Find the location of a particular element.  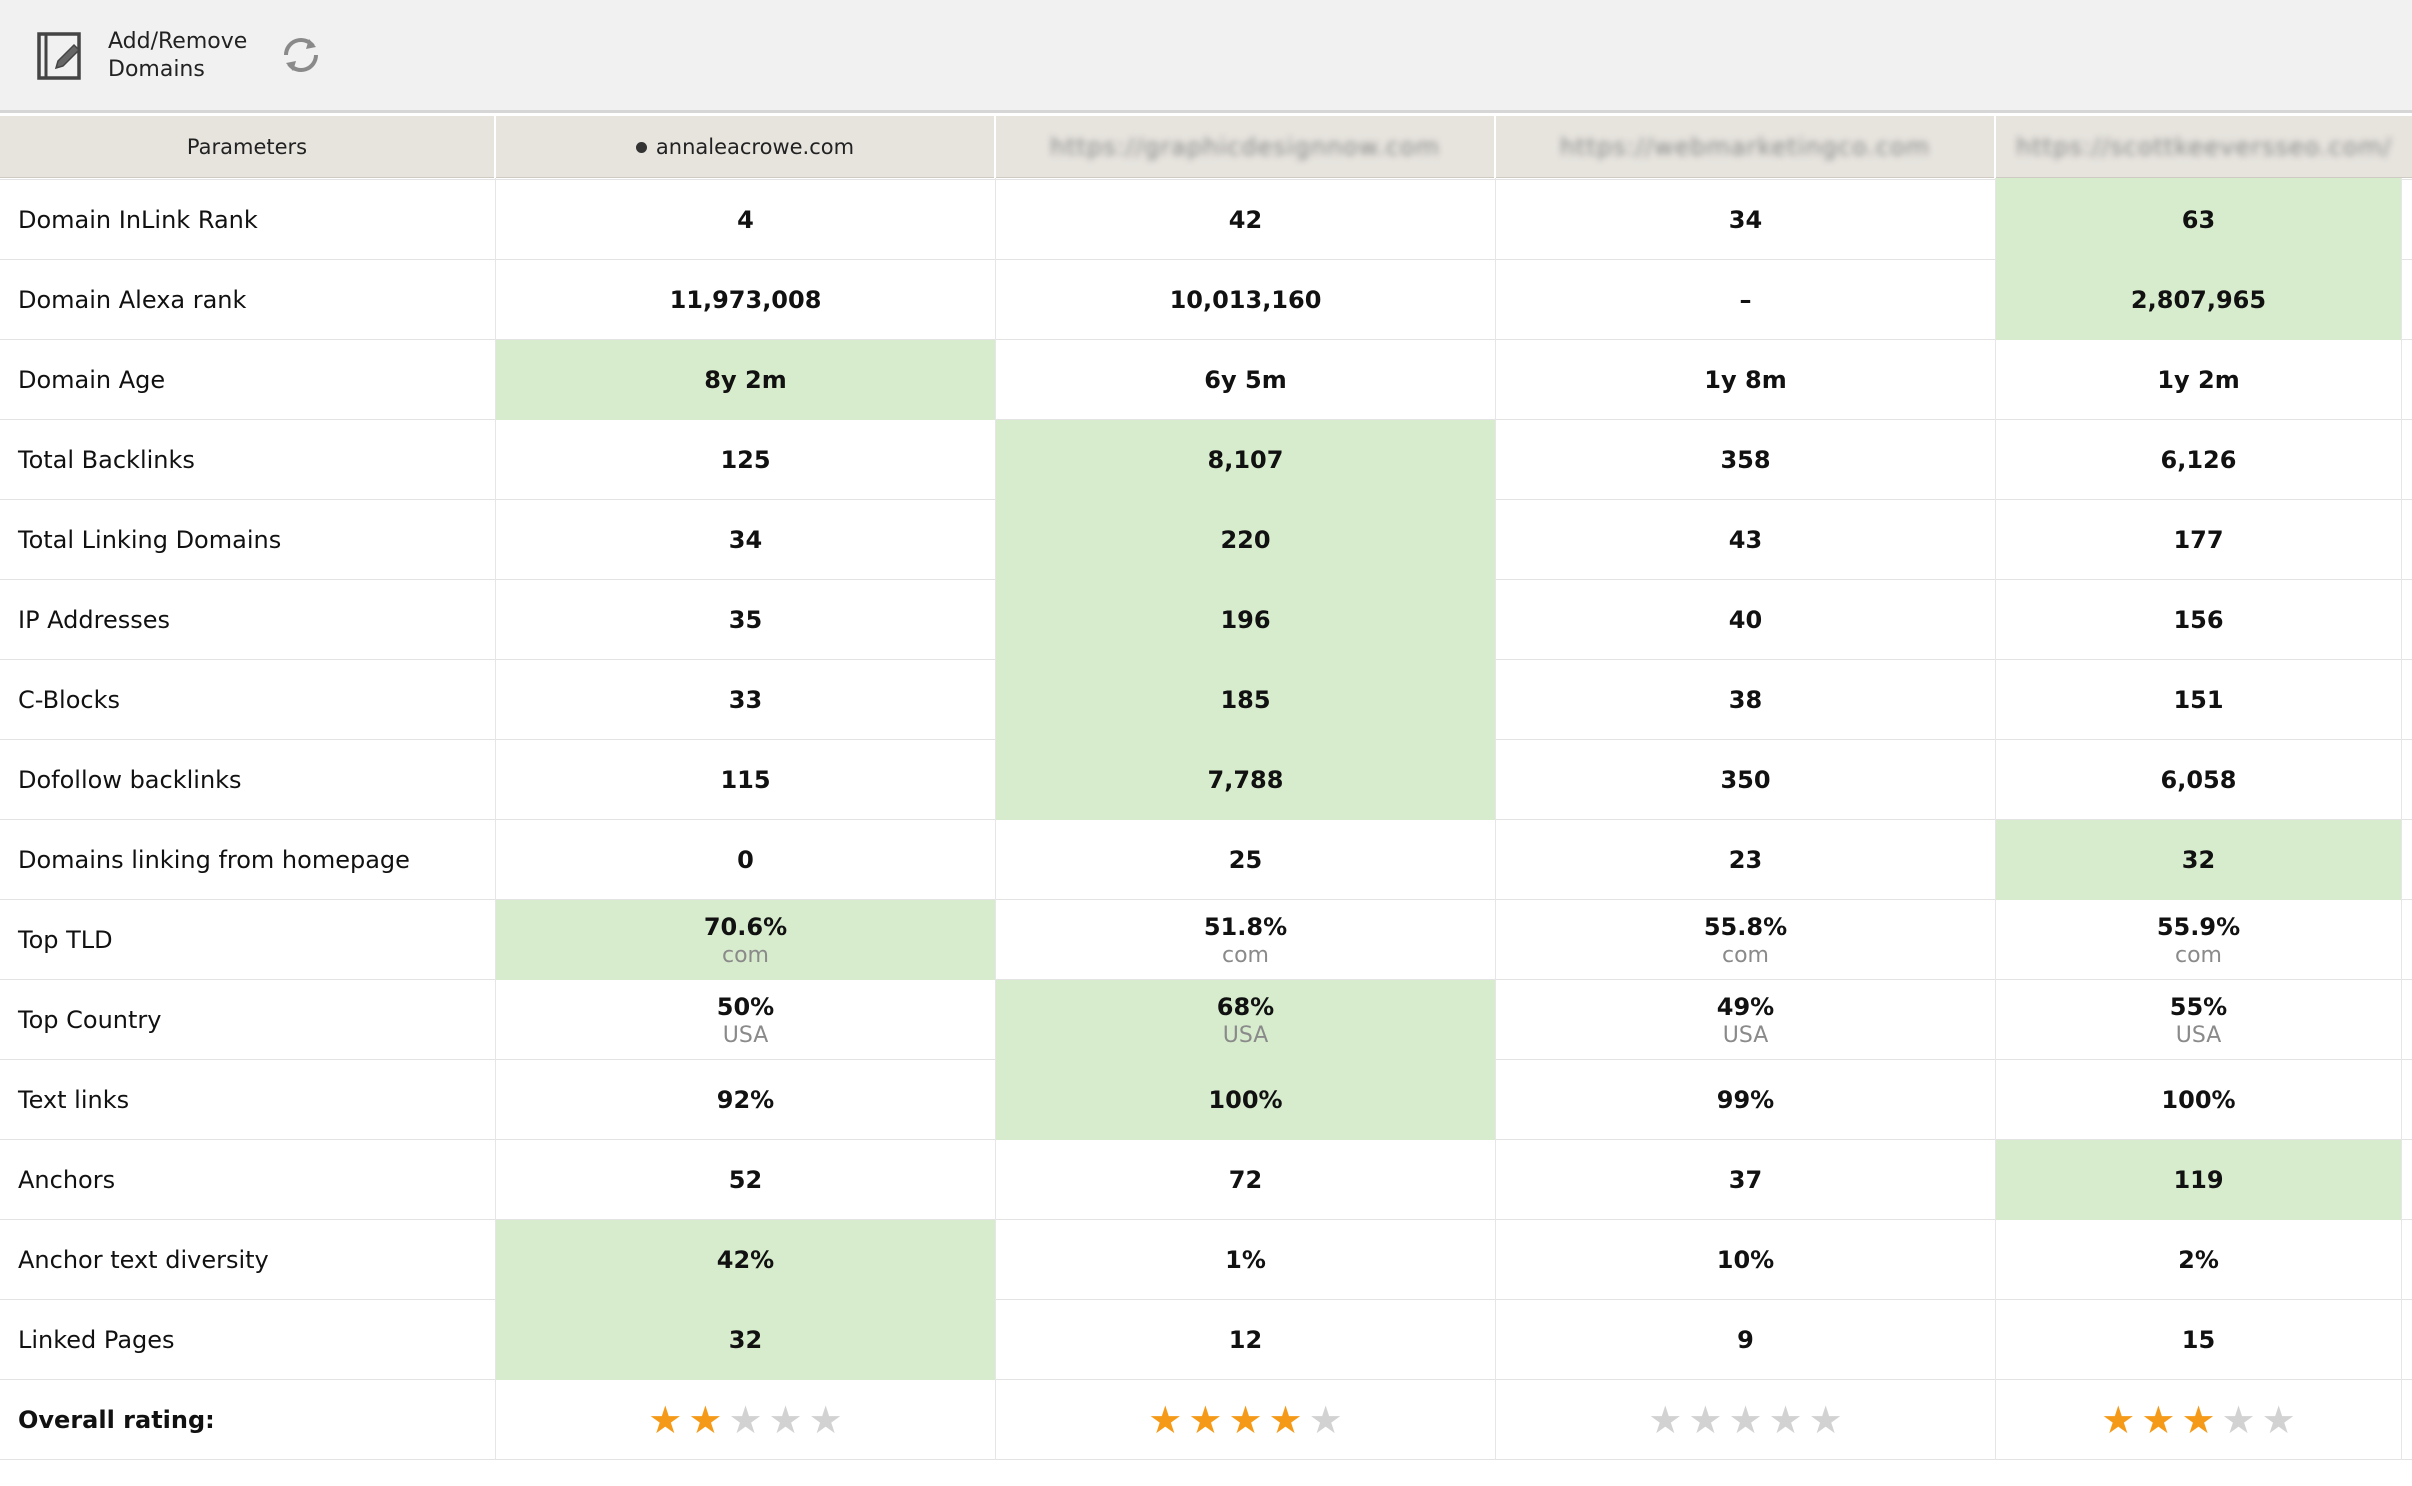

value-cell: 9 is located at coordinates (1746, 1340).